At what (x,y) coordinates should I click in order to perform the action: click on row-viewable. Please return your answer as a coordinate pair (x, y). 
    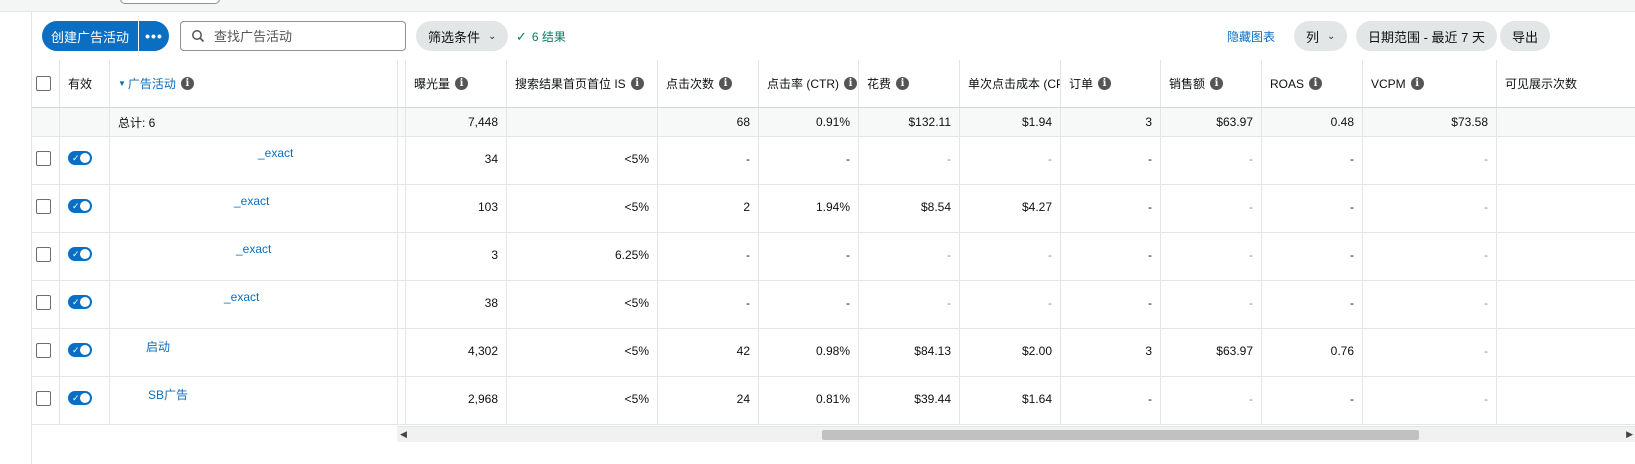
    Looking at the image, I should click on (1566, 352).